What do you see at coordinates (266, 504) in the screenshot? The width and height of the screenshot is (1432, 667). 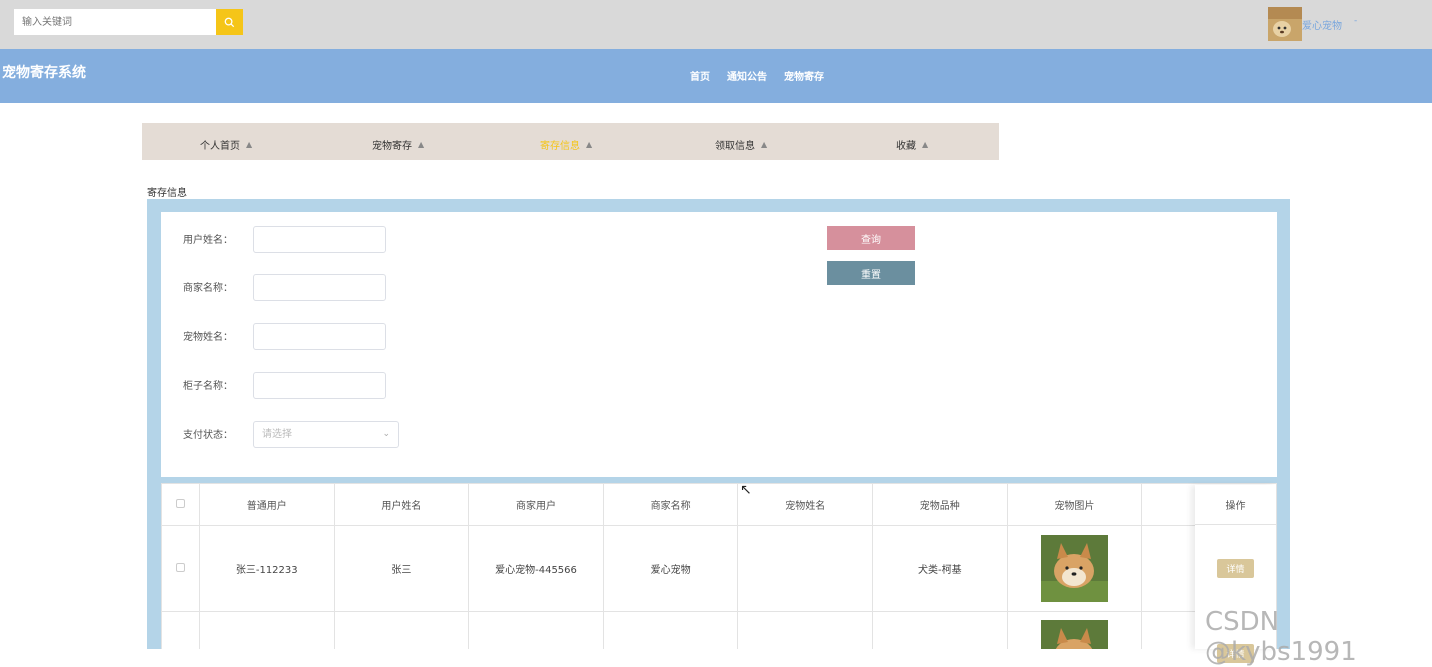 I see `col-header: 普通用户` at bounding box center [266, 504].